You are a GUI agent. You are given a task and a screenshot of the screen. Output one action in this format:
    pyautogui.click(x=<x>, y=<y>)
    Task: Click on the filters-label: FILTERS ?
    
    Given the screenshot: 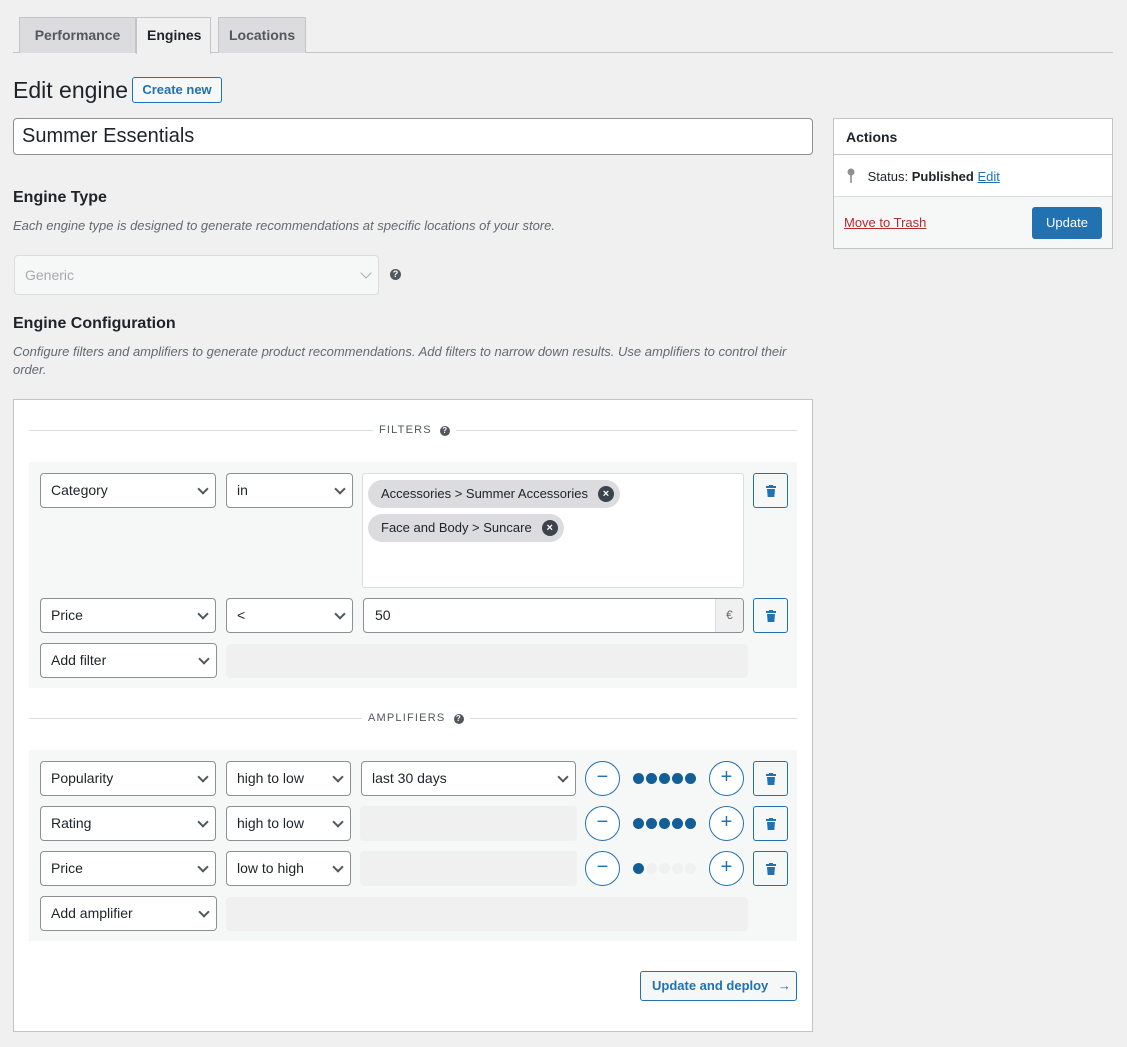 What is the action you would take?
    pyautogui.click(x=415, y=430)
    